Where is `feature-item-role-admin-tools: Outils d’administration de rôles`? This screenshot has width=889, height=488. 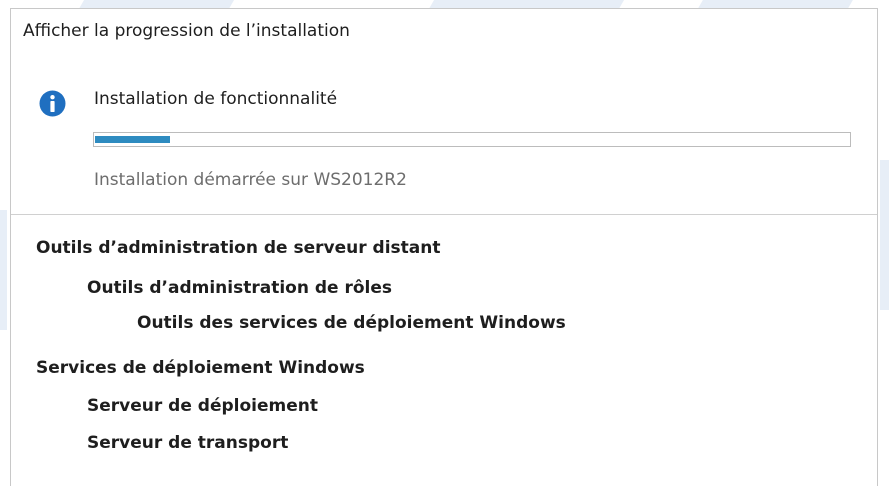 feature-item-role-admin-tools: Outils d’administration de rôles is located at coordinates (240, 288).